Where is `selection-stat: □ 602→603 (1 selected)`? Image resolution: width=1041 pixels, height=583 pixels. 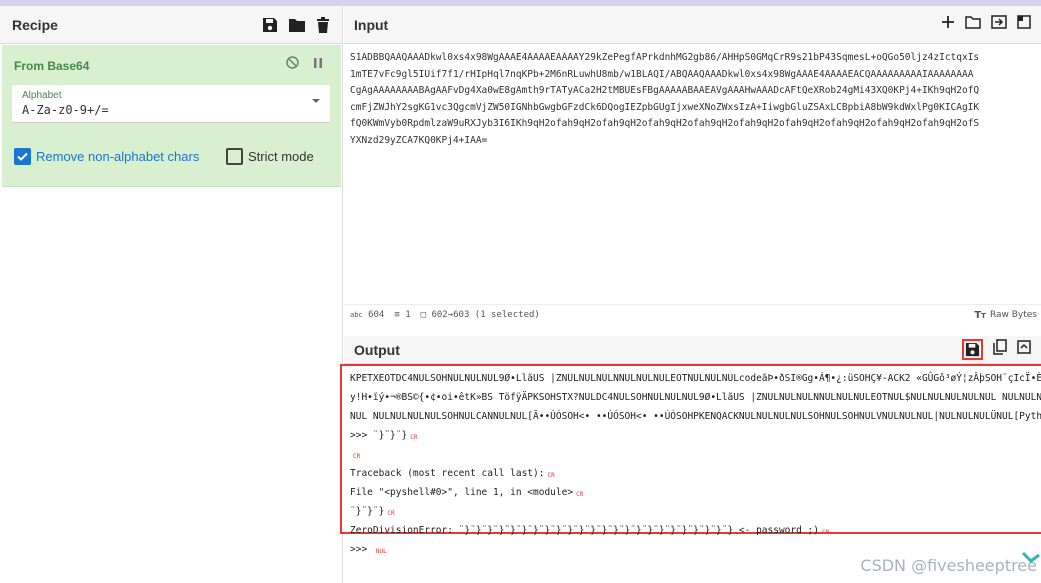 selection-stat: □ 602→603 (1 selected) is located at coordinates (480, 315).